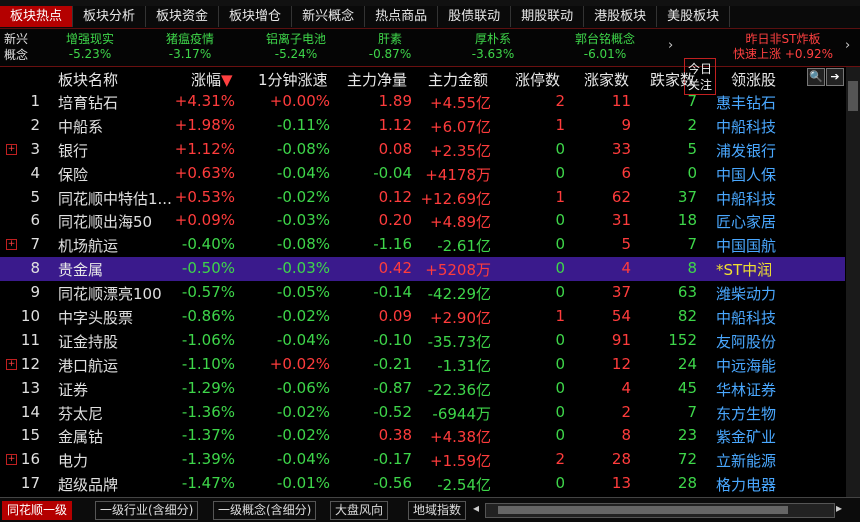 The image size is (860, 522). I want to click on leading-stock: 格力电器, so click(746, 484).